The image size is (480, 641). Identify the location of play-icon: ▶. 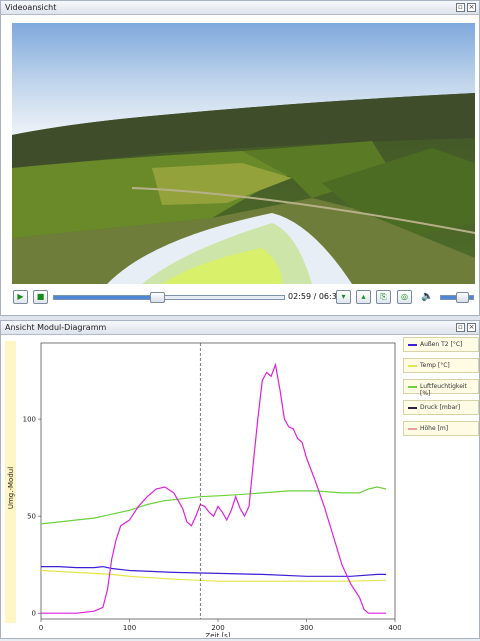
(20, 296).